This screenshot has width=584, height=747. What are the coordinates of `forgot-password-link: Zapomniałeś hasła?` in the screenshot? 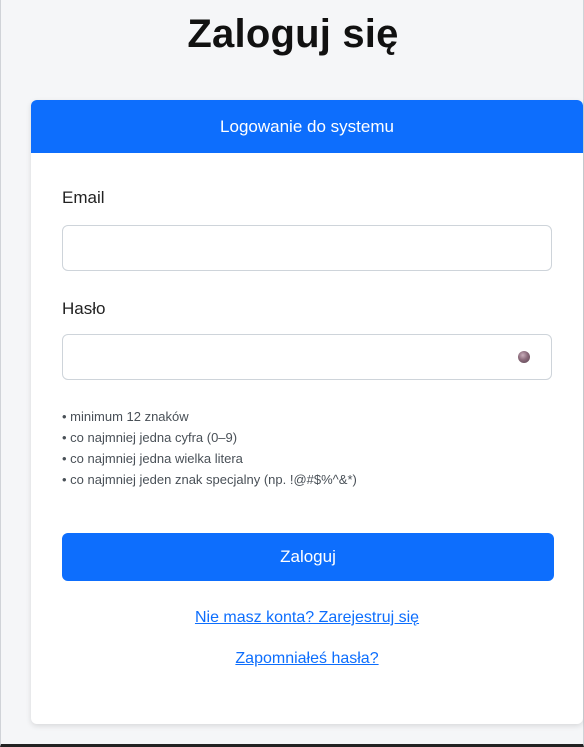 It's located at (307, 659).